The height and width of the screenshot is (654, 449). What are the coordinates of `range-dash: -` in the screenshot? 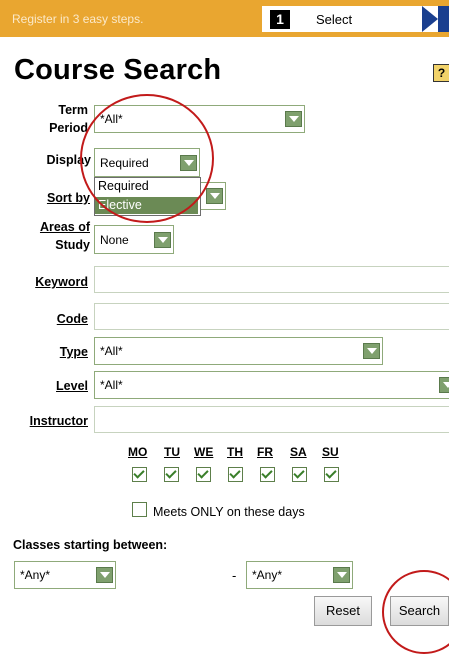 It's located at (234, 575).